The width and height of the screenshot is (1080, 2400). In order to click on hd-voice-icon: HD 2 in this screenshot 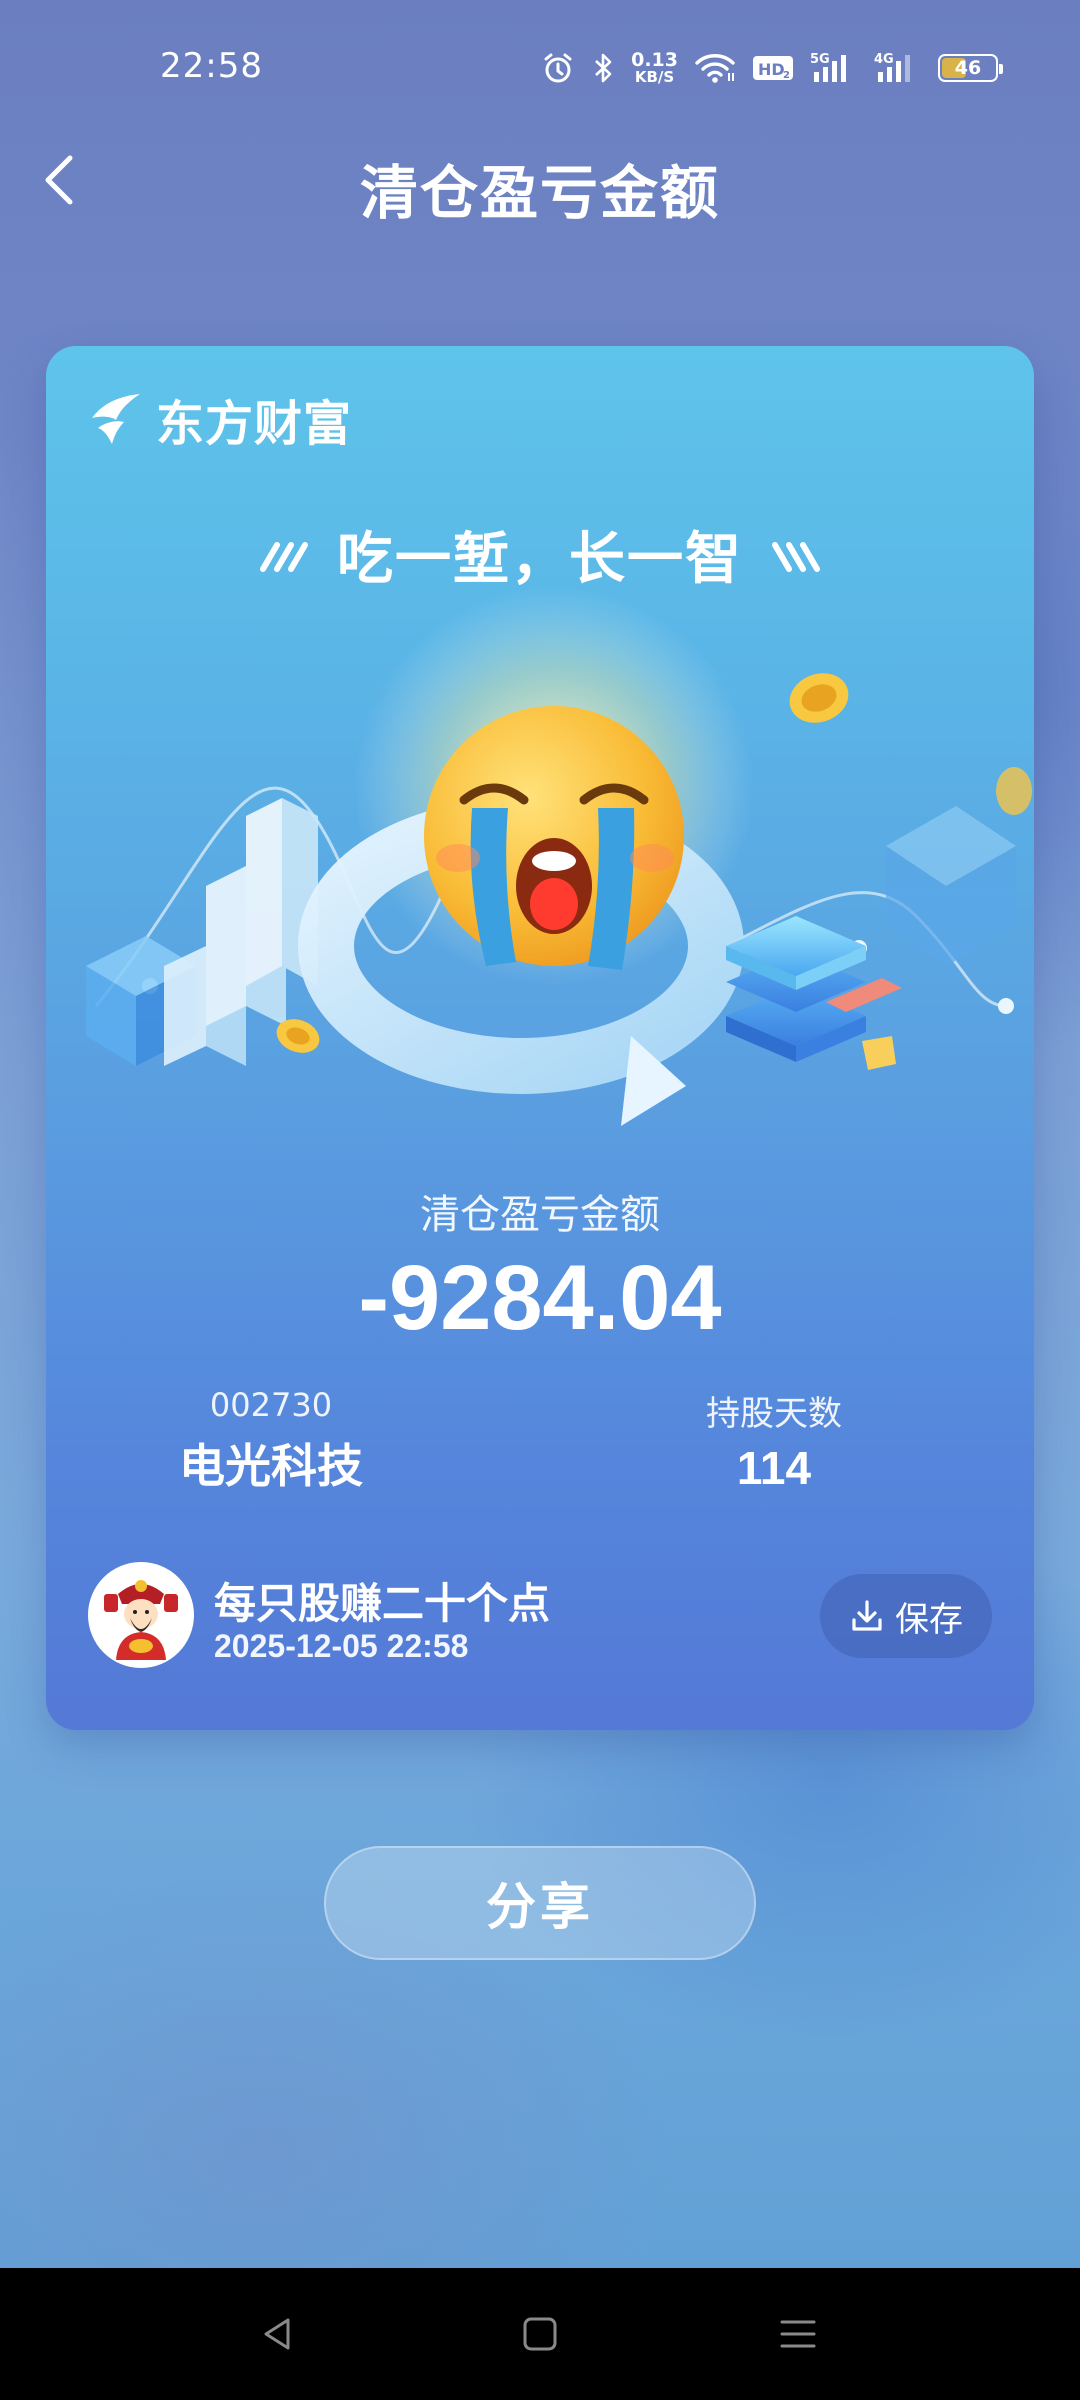, I will do `click(773, 68)`.